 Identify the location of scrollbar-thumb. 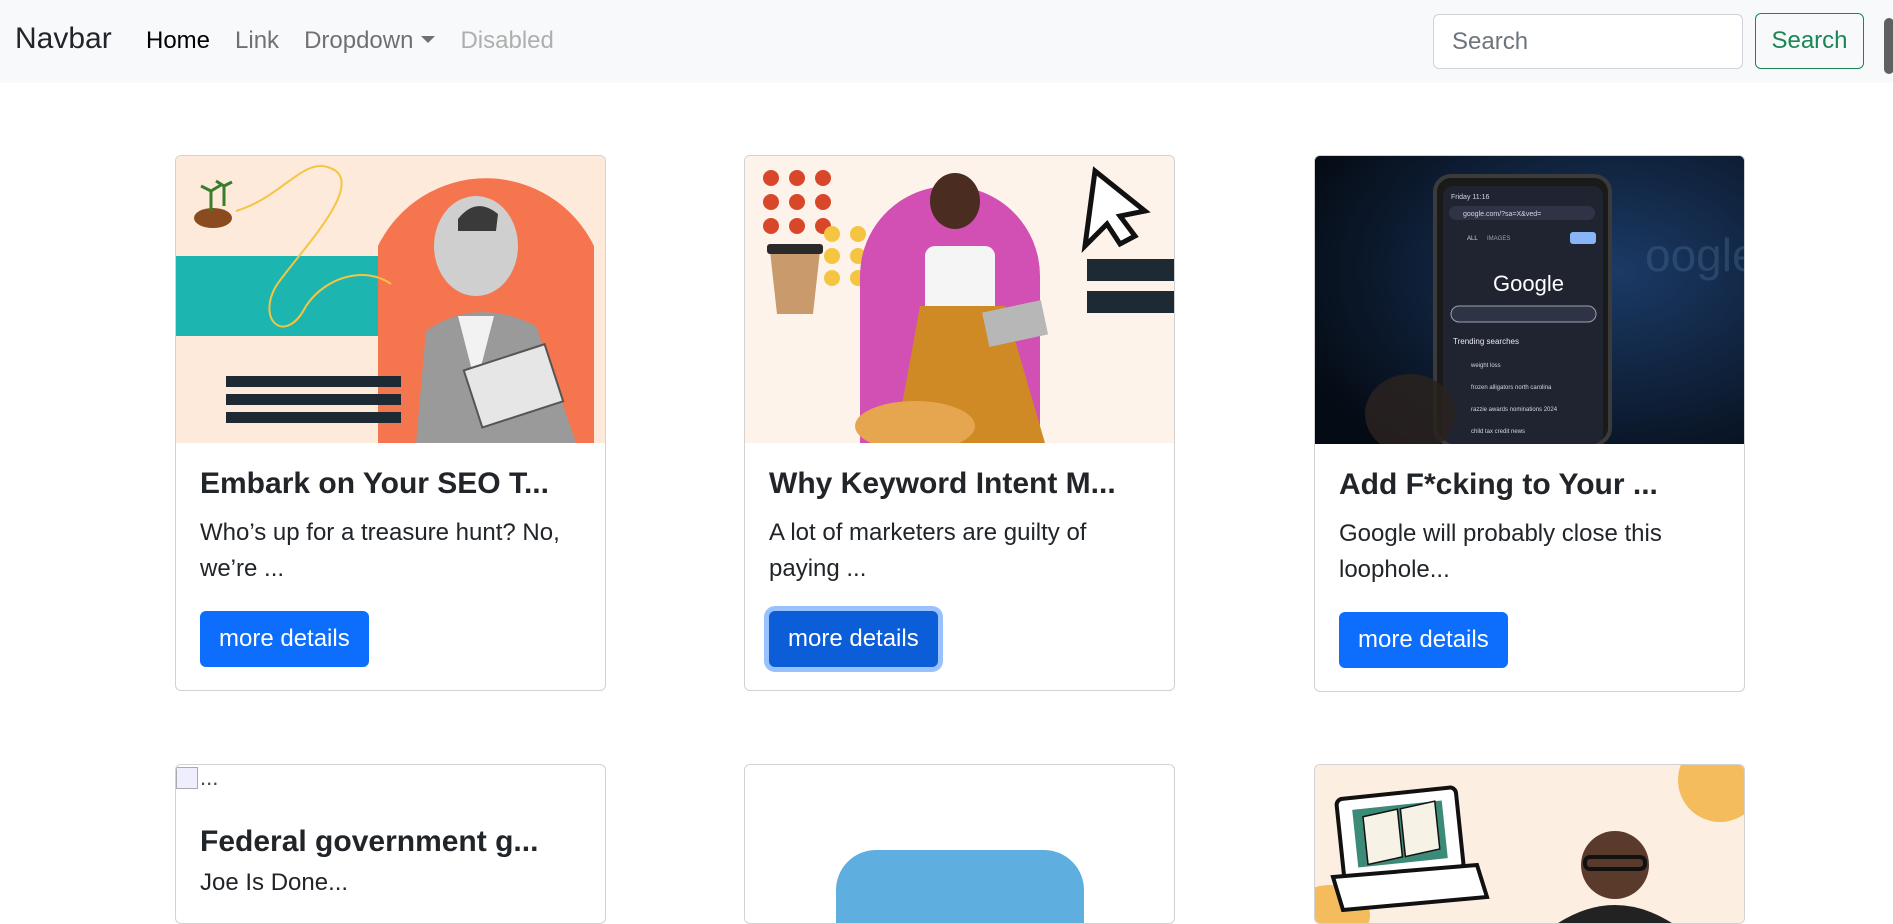
(1888, 46).